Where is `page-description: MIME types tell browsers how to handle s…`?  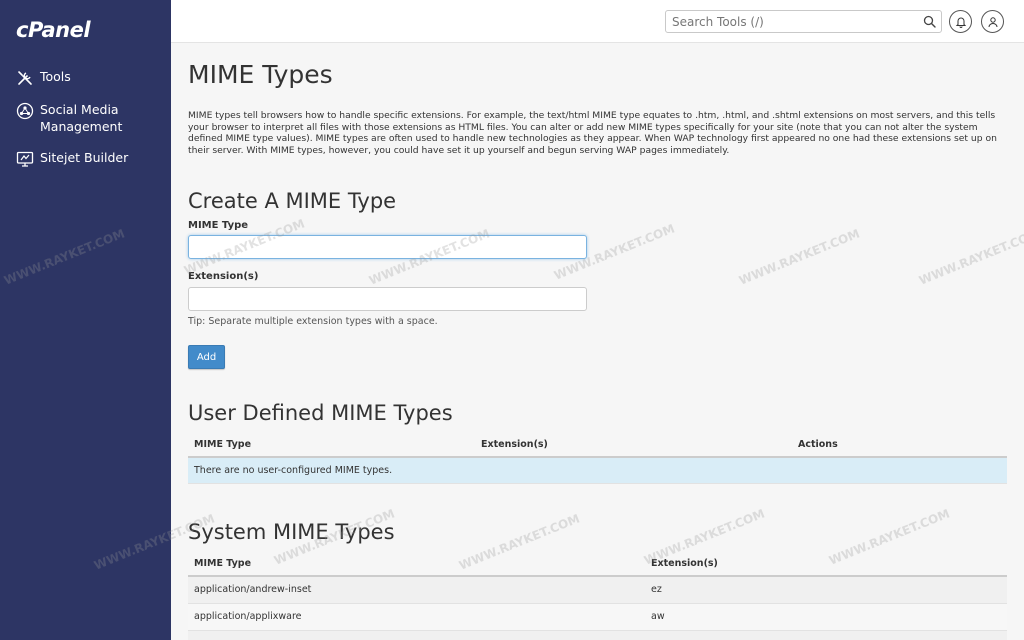
page-description: MIME types tell browsers how to handle s… is located at coordinates (592, 133).